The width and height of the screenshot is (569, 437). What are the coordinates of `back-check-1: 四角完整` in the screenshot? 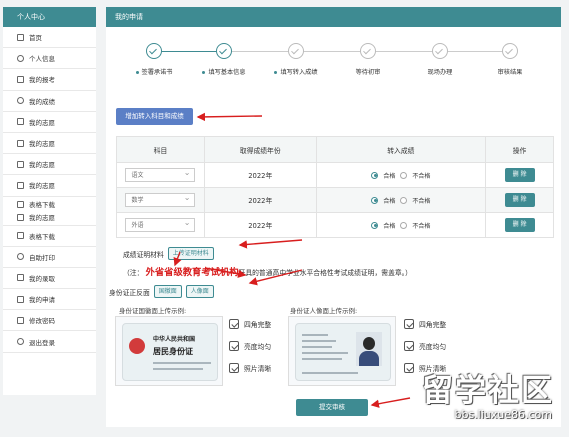 It's located at (425, 324).